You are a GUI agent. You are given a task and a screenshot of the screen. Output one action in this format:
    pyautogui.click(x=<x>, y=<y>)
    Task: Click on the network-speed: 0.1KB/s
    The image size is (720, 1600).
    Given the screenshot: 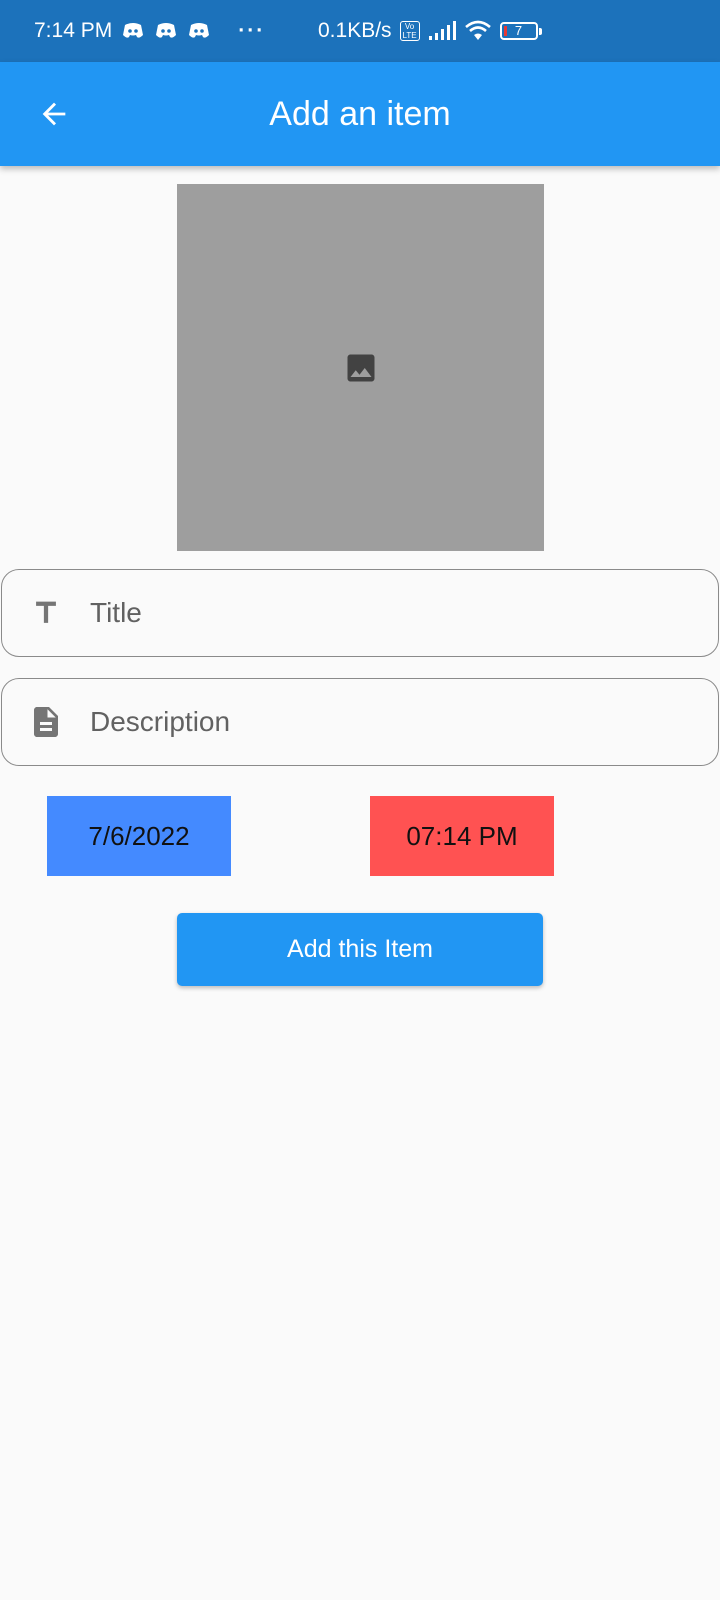 What is the action you would take?
    pyautogui.click(x=355, y=30)
    